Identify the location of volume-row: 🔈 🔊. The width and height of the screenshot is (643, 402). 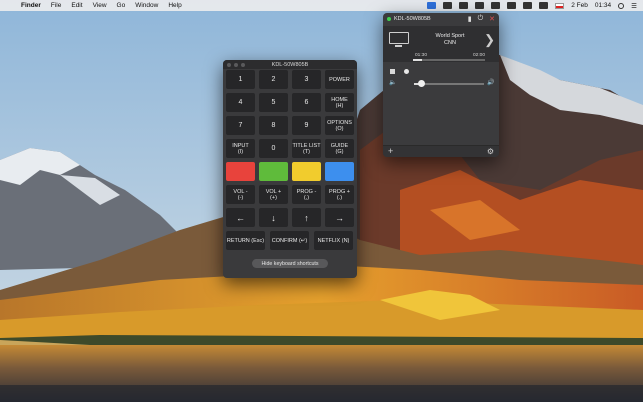
(441, 84).